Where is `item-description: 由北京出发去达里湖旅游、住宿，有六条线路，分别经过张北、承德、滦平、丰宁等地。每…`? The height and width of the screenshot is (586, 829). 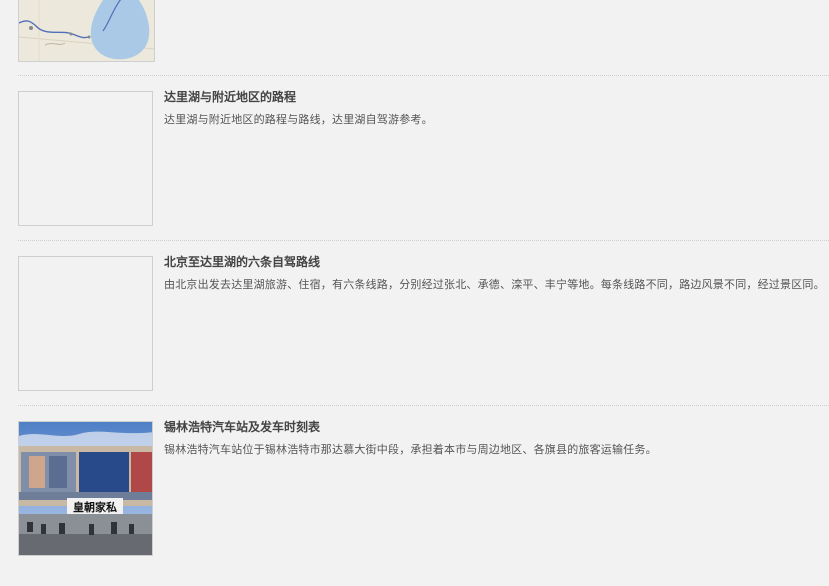 item-description: 由北京出发去达里湖旅游、住宿，有六条线路，分别经过张北、承德、滦平、丰宁等地。每… is located at coordinates (494, 284).